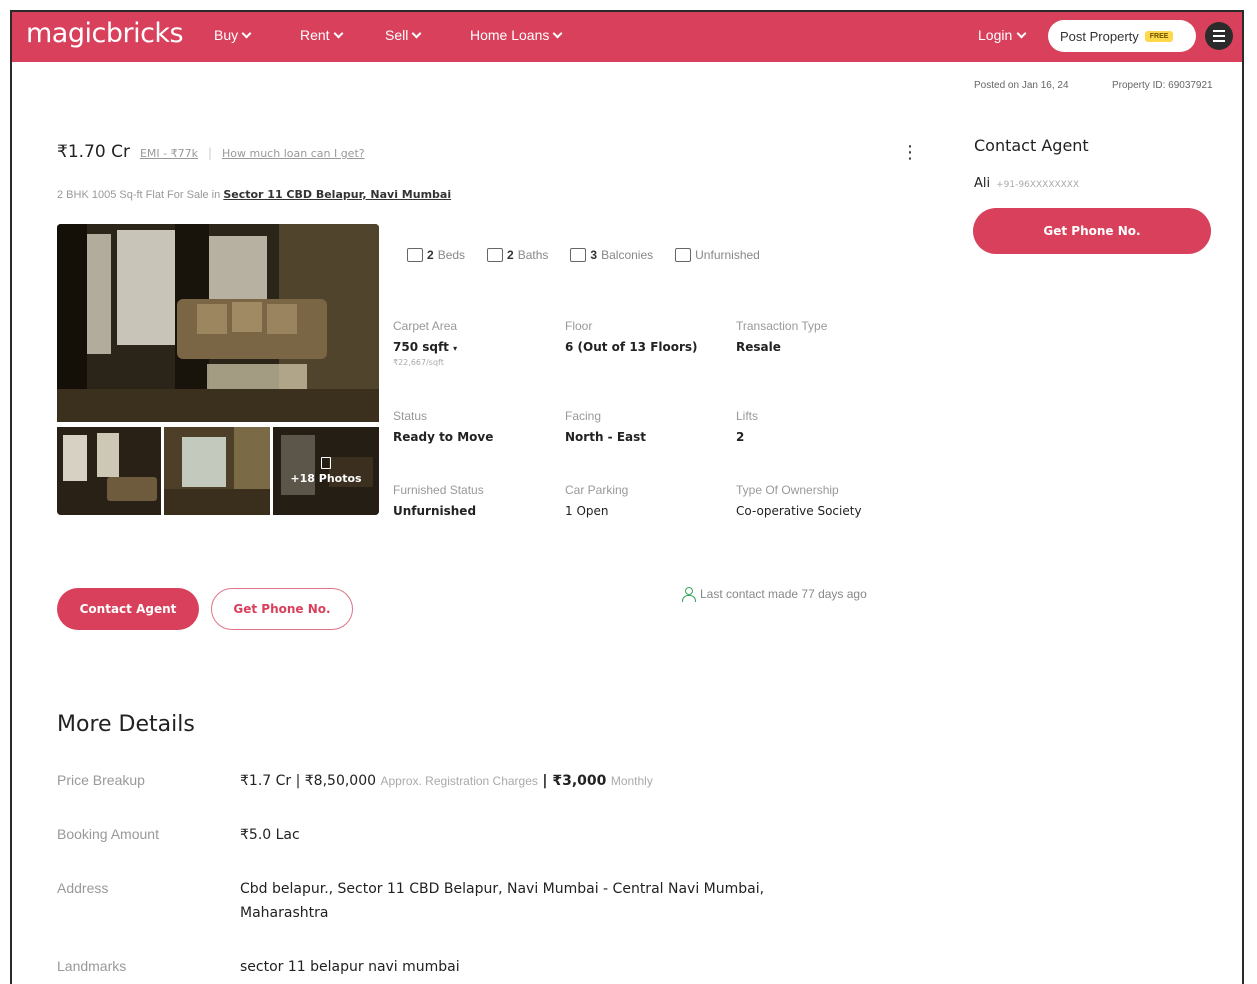 The image size is (1257, 984). Describe the element at coordinates (1031, 145) in the screenshot. I see `contact-agent-title: Contact Agent` at that location.